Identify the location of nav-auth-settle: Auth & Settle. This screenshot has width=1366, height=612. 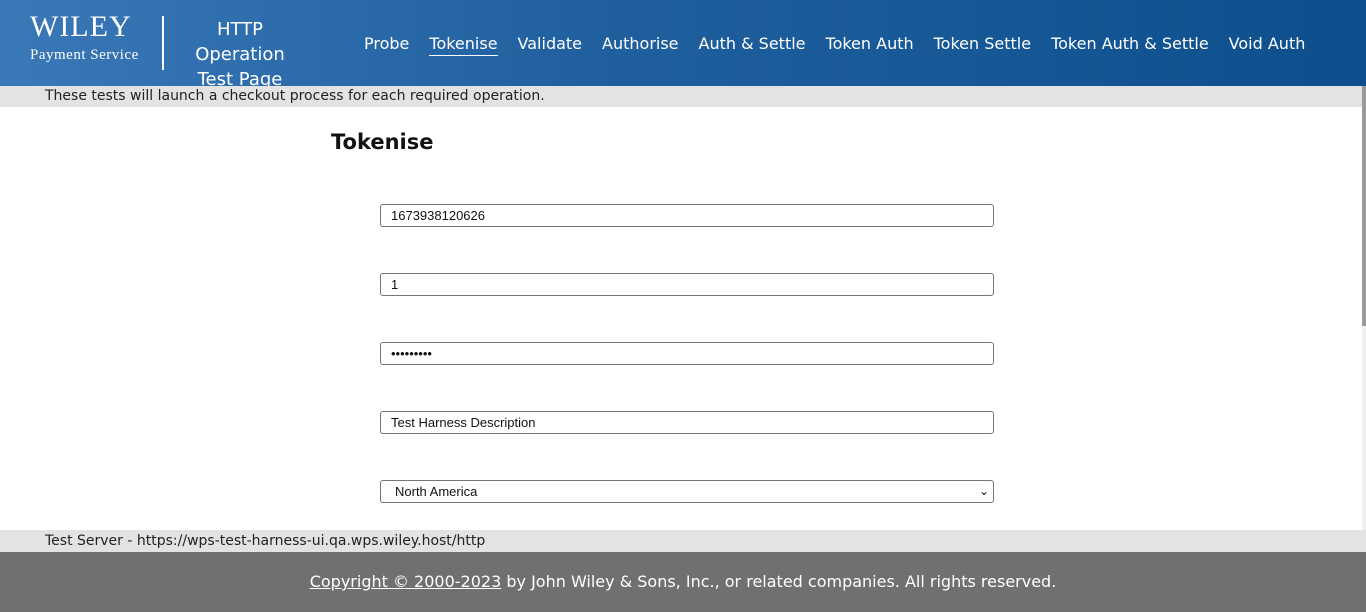
(752, 44).